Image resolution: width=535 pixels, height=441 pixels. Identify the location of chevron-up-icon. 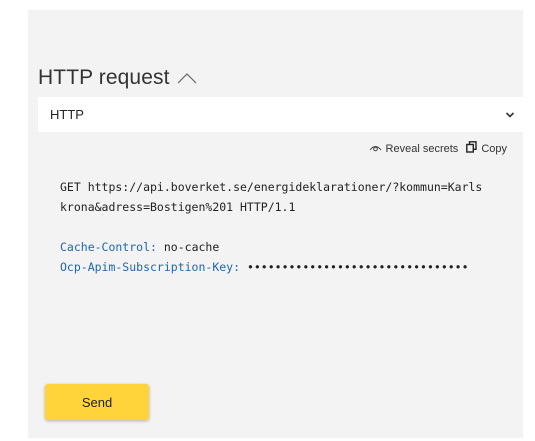
(187, 78).